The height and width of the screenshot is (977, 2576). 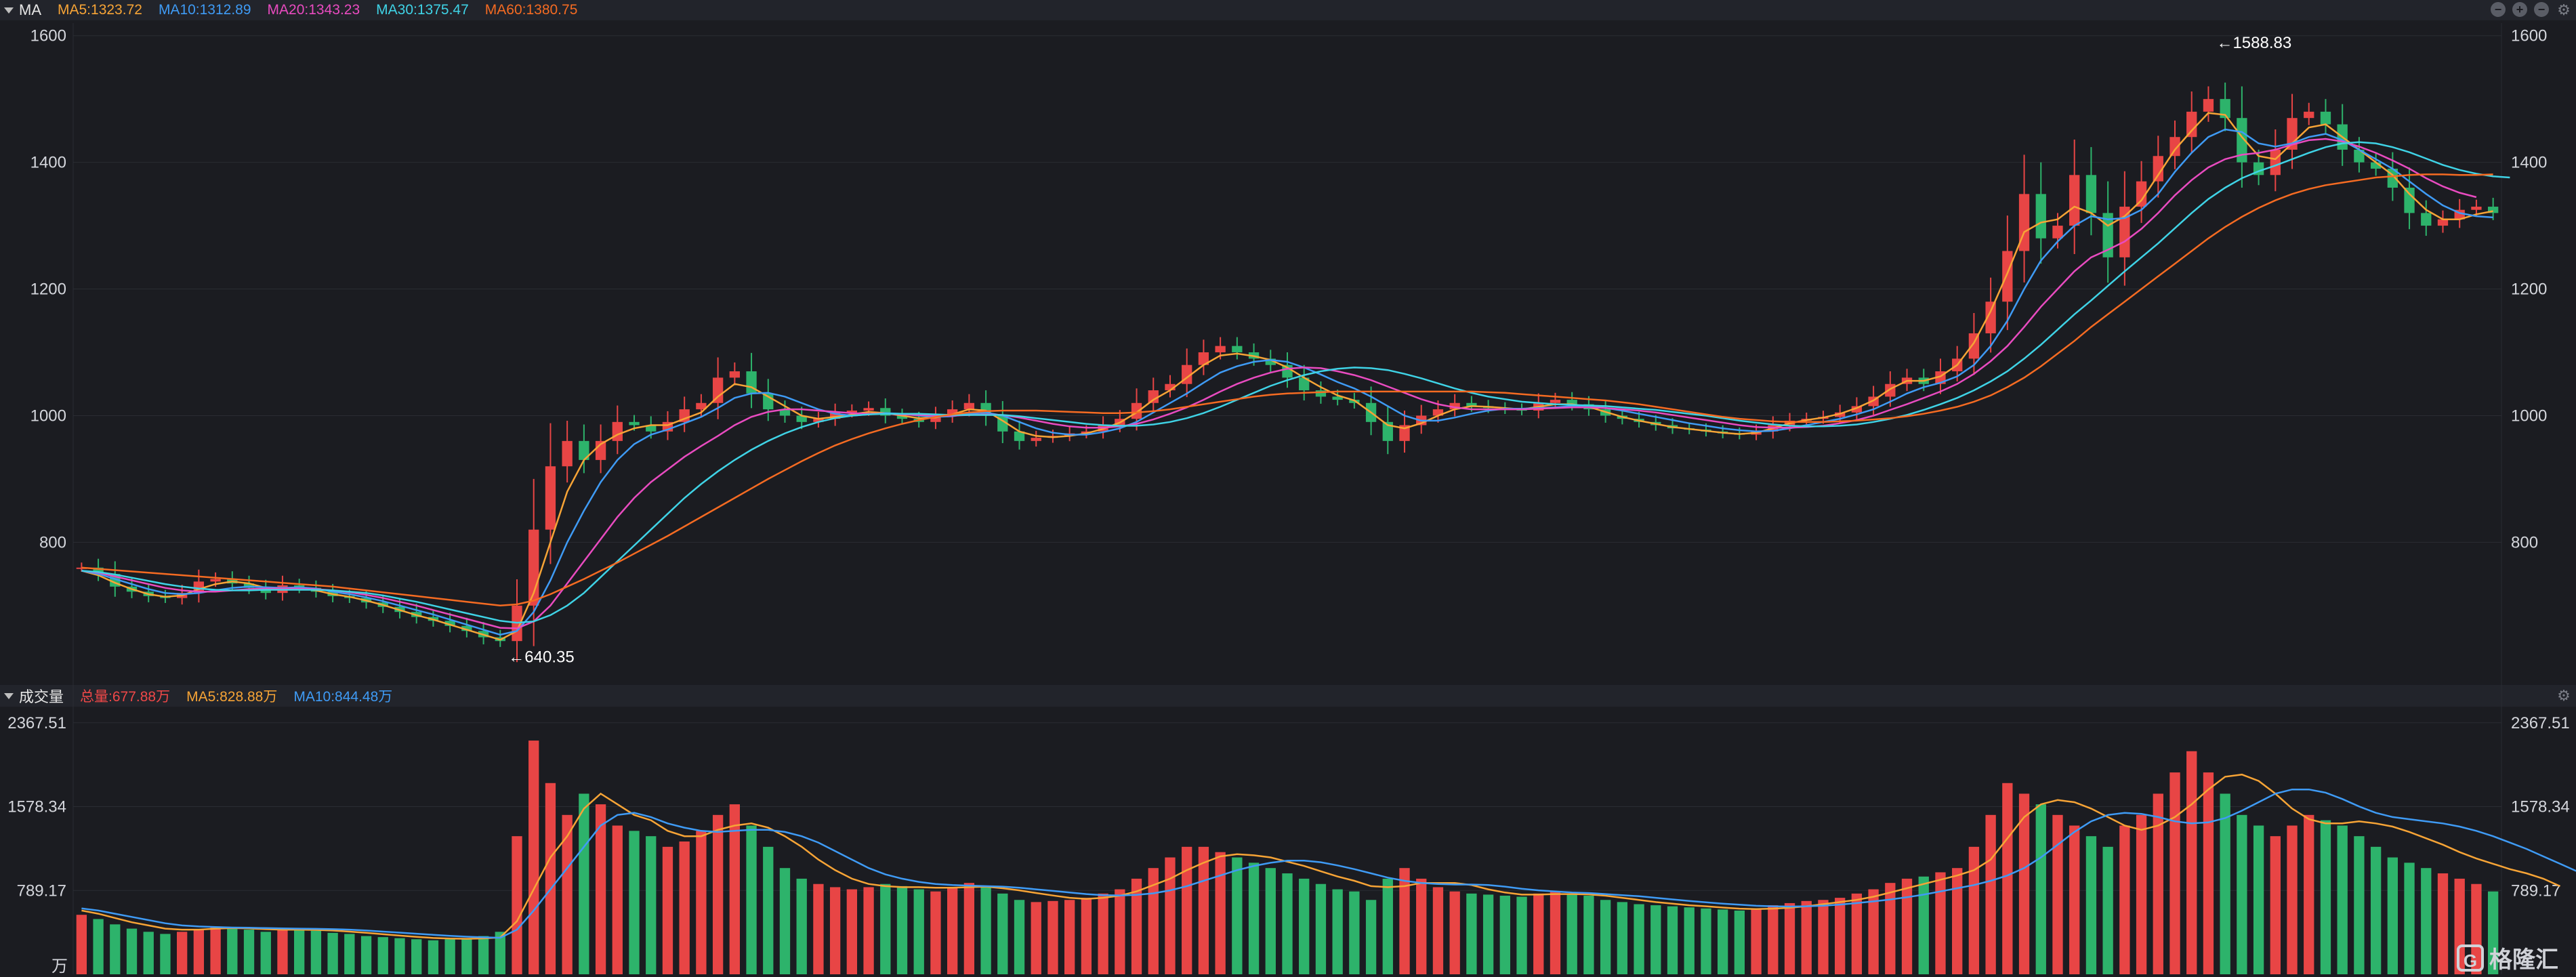 What do you see at coordinates (48, 36) in the screenshot?
I see `price-axis-label-left: 1600` at bounding box center [48, 36].